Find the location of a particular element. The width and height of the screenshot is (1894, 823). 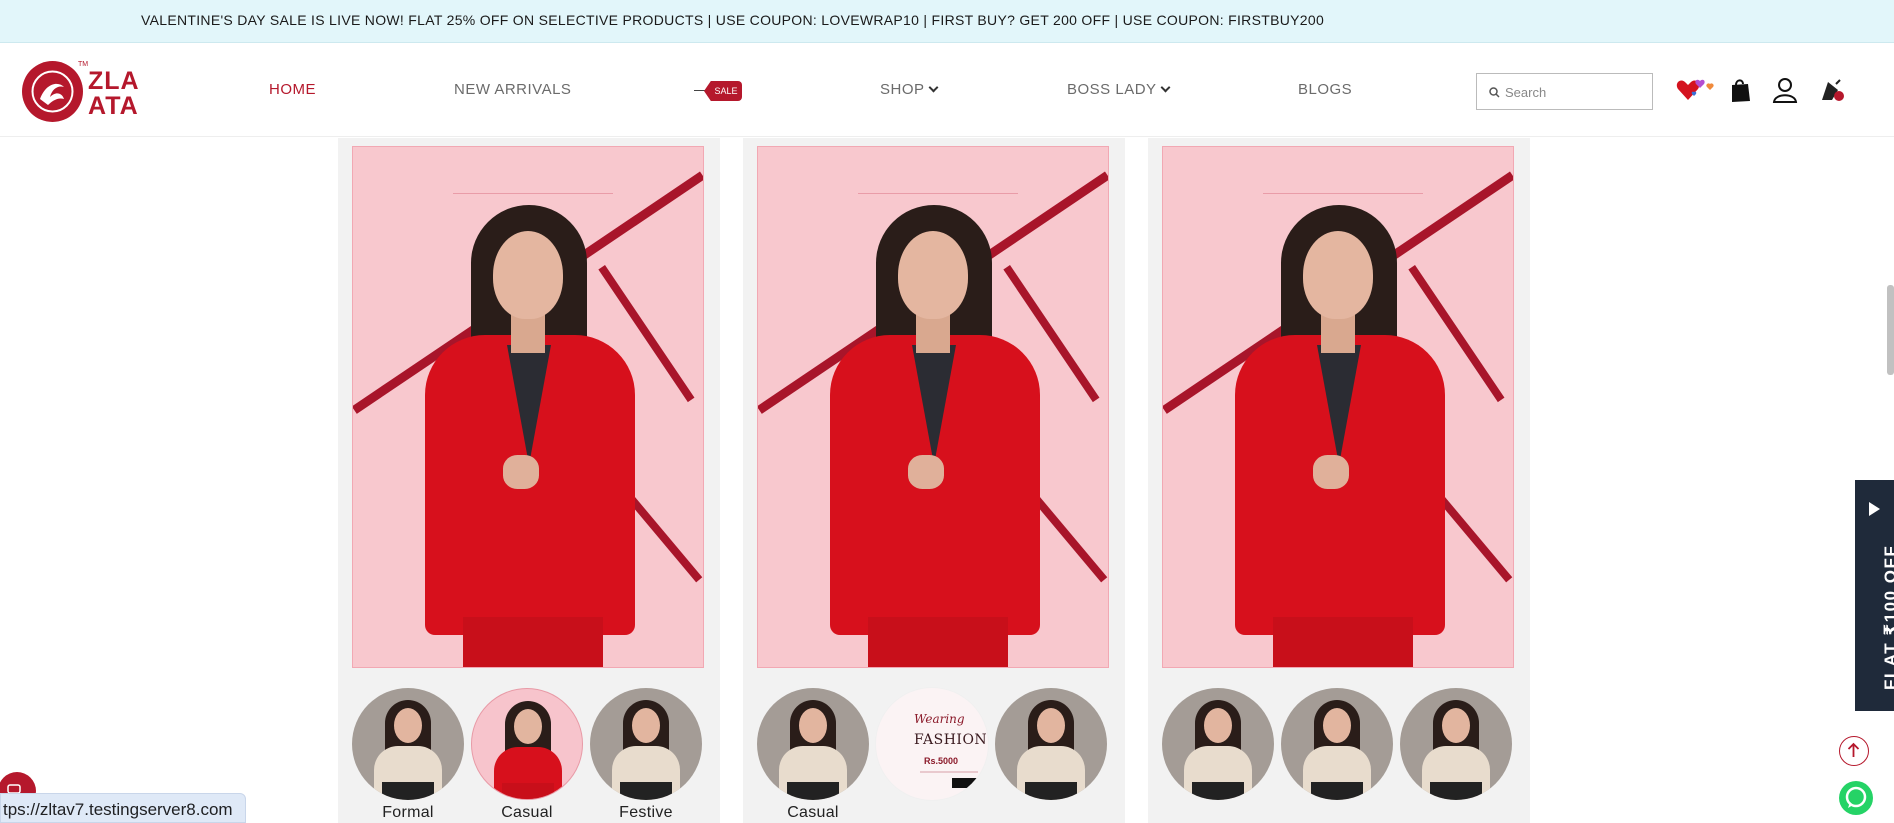

logo-line-1: ZLA is located at coordinates (114, 81).